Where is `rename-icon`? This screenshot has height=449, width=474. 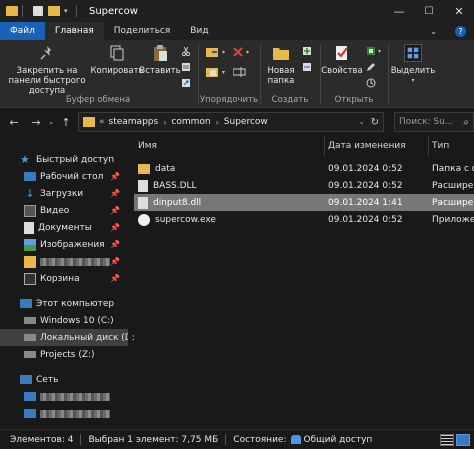 rename-icon is located at coordinates (240, 72).